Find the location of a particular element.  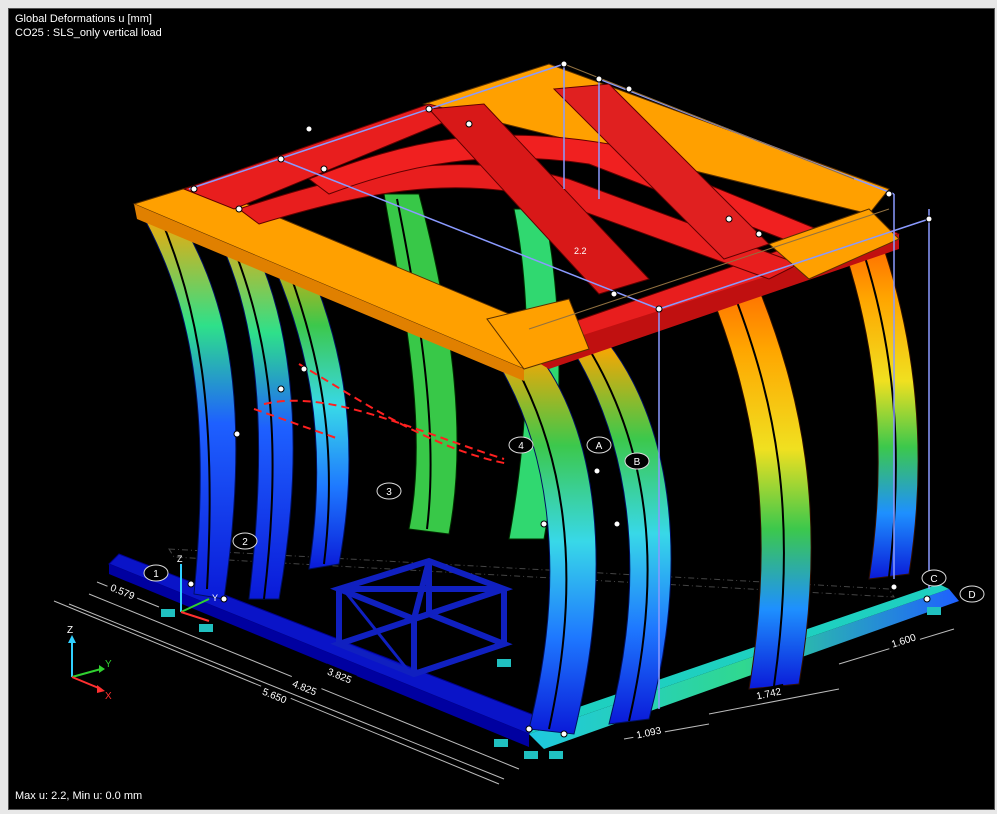

center-cage is located at coordinates (422, 617).